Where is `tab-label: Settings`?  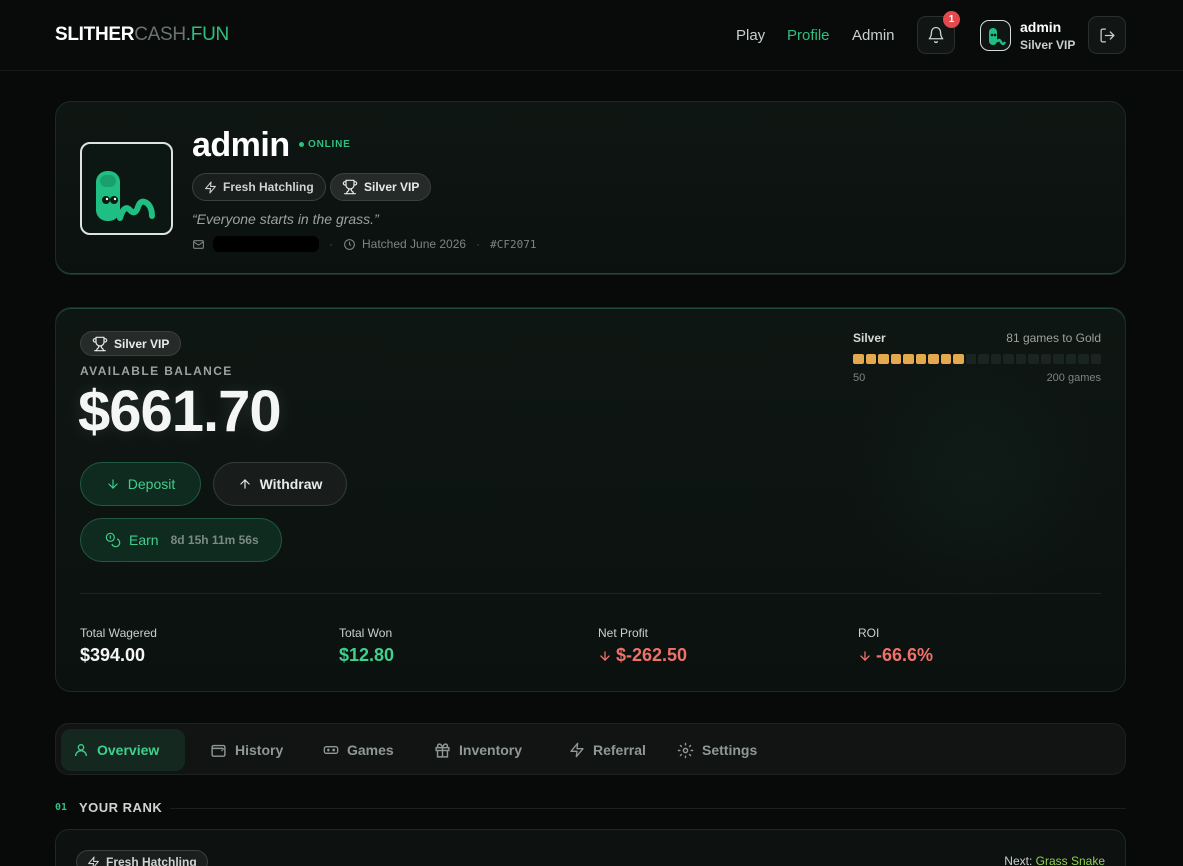
tab-label: Settings is located at coordinates (730, 750).